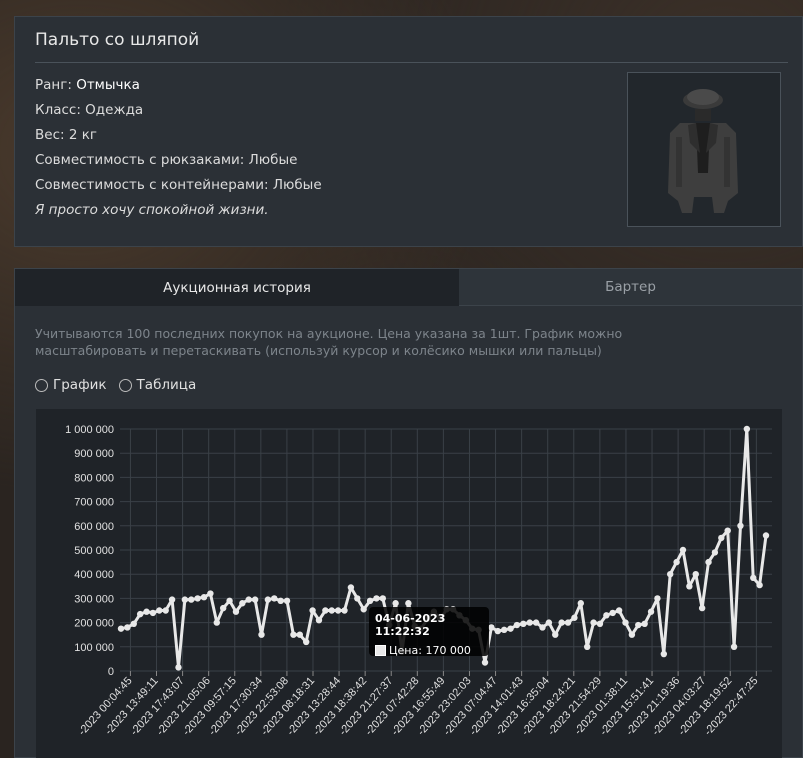 The height and width of the screenshot is (758, 803). Describe the element at coordinates (94, 575) in the screenshot. I see `y-tick-label: 400 000` at that location.